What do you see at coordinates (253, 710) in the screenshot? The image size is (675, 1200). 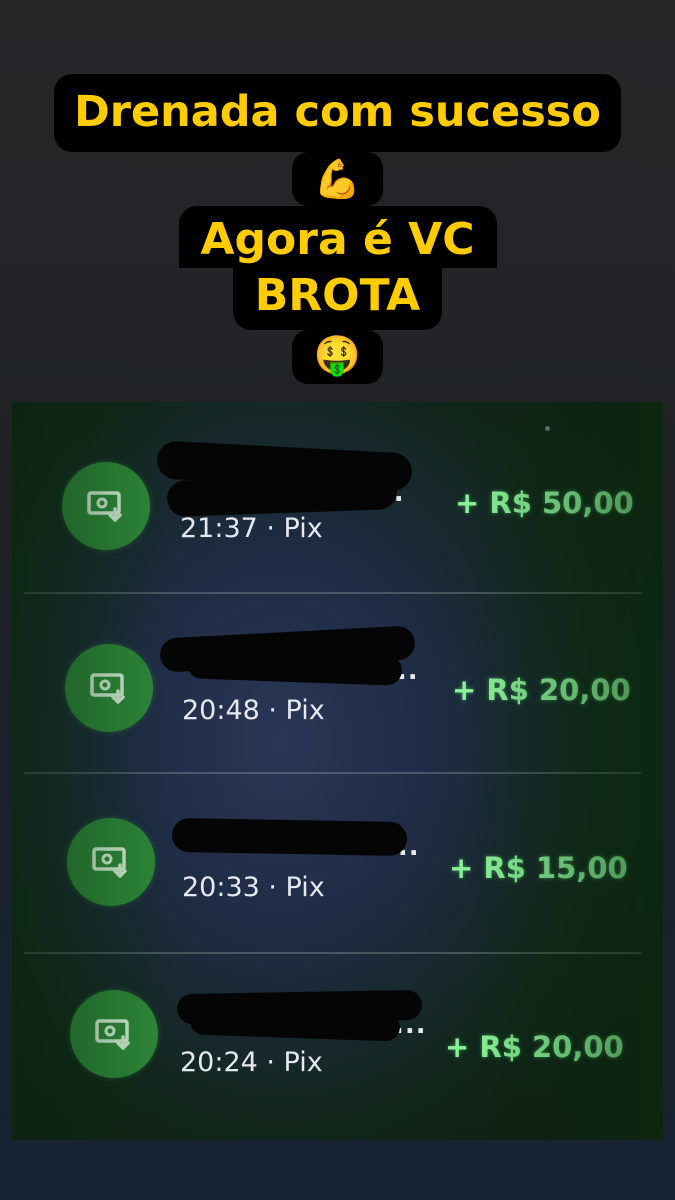 I see `transaction-time-method: 20:48 · Pix` at bounding box center [253, 710].